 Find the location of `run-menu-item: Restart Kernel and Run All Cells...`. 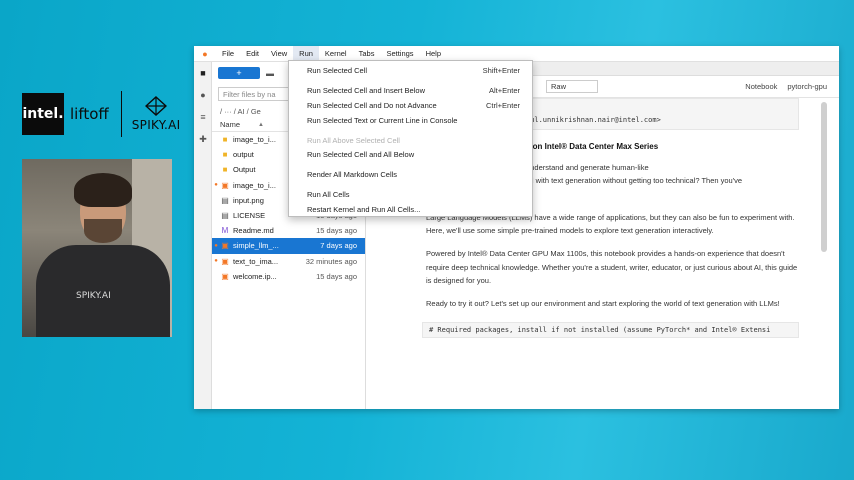

run-menu-item: Restart Kernel and Run All Cells... is located at coordinates (413, 209).